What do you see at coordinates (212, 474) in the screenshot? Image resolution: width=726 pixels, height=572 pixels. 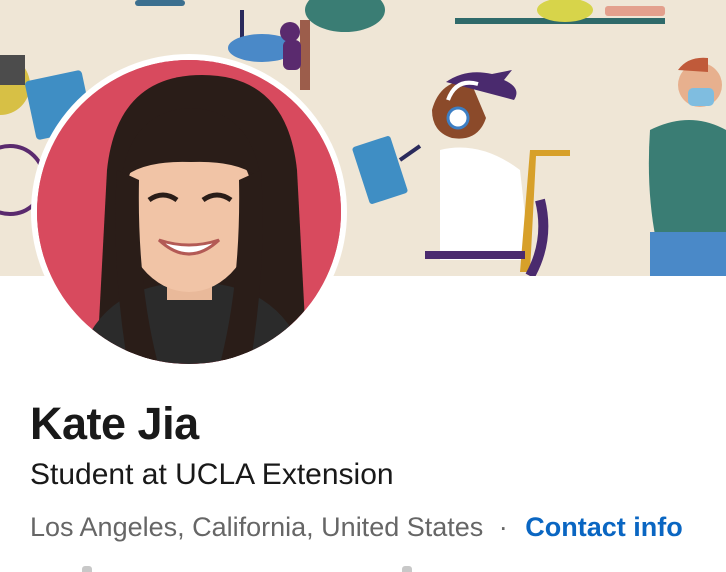 I see `profile-headline: Student at UCLA Extension` at bounding box center [212, 474].